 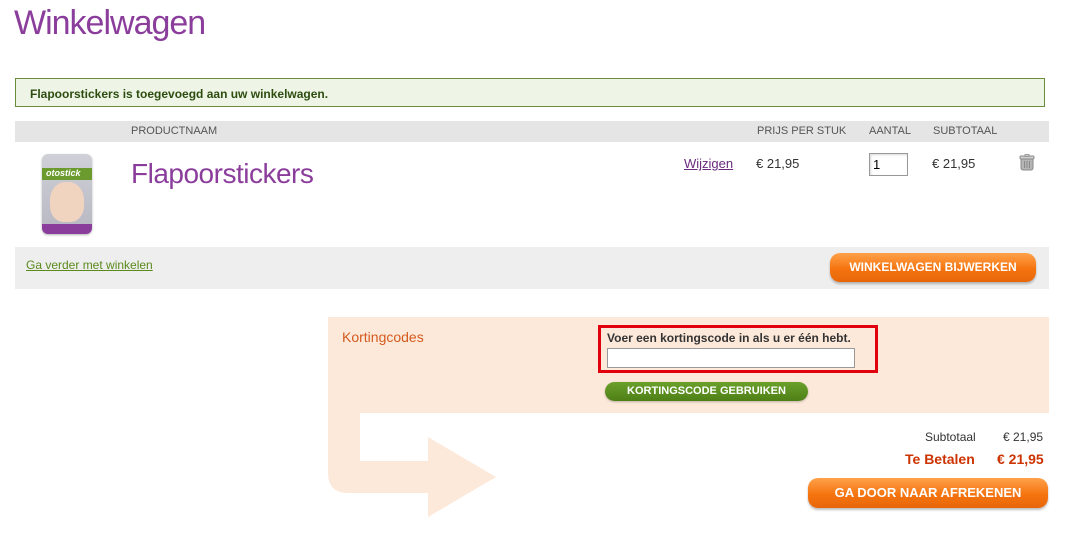 What do you see at coordinates (965, 131) in the screenshot?
I see `header-subtotal: SUBTOTAAL` at bounding box center [965, 131].